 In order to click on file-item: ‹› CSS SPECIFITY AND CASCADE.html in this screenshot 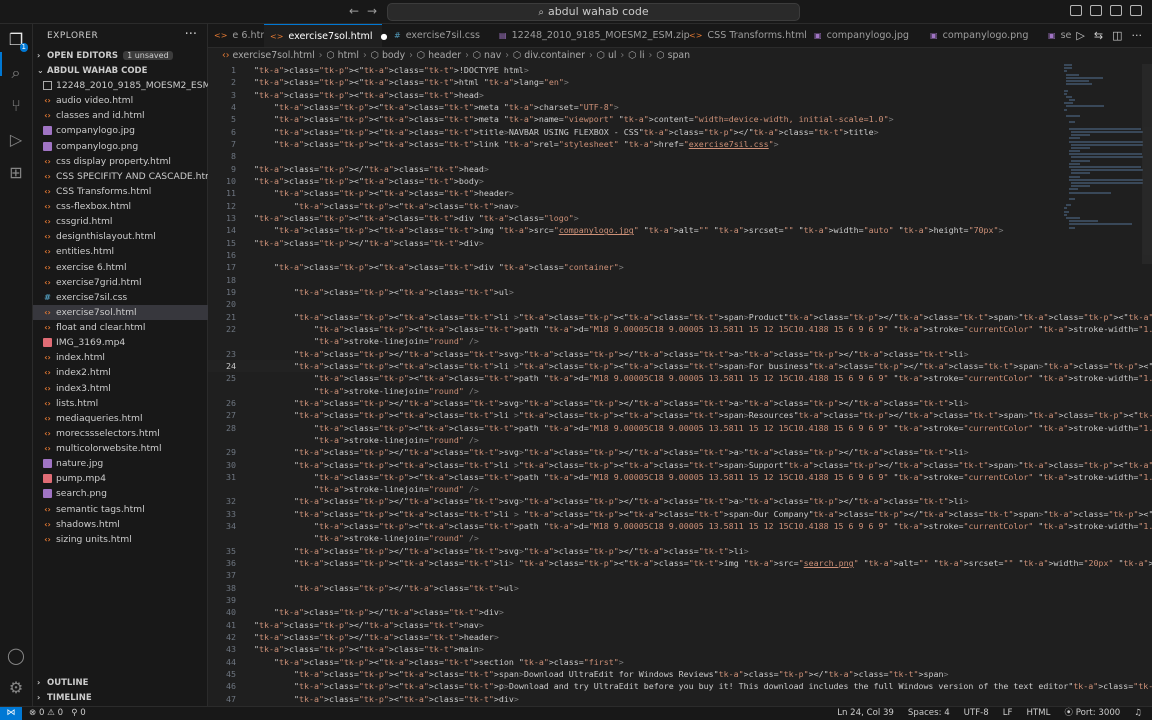, I will do `click(120, 176)`.